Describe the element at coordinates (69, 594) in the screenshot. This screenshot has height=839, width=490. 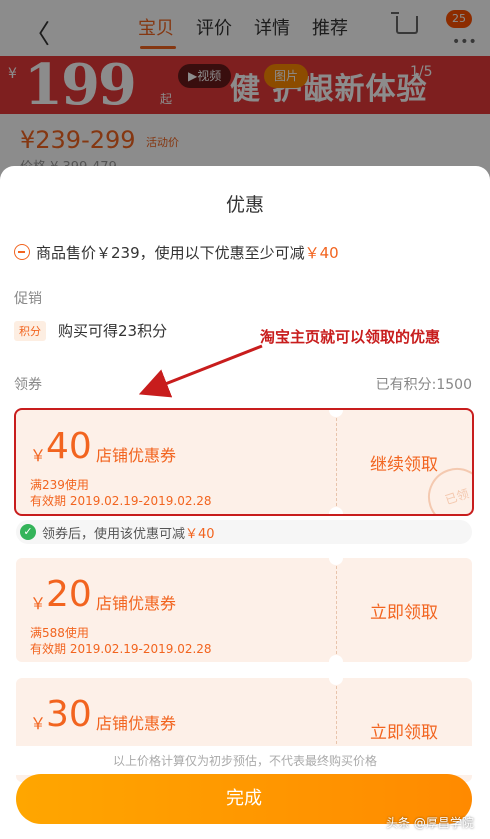
I see `coupon-amount: 20` at that location.